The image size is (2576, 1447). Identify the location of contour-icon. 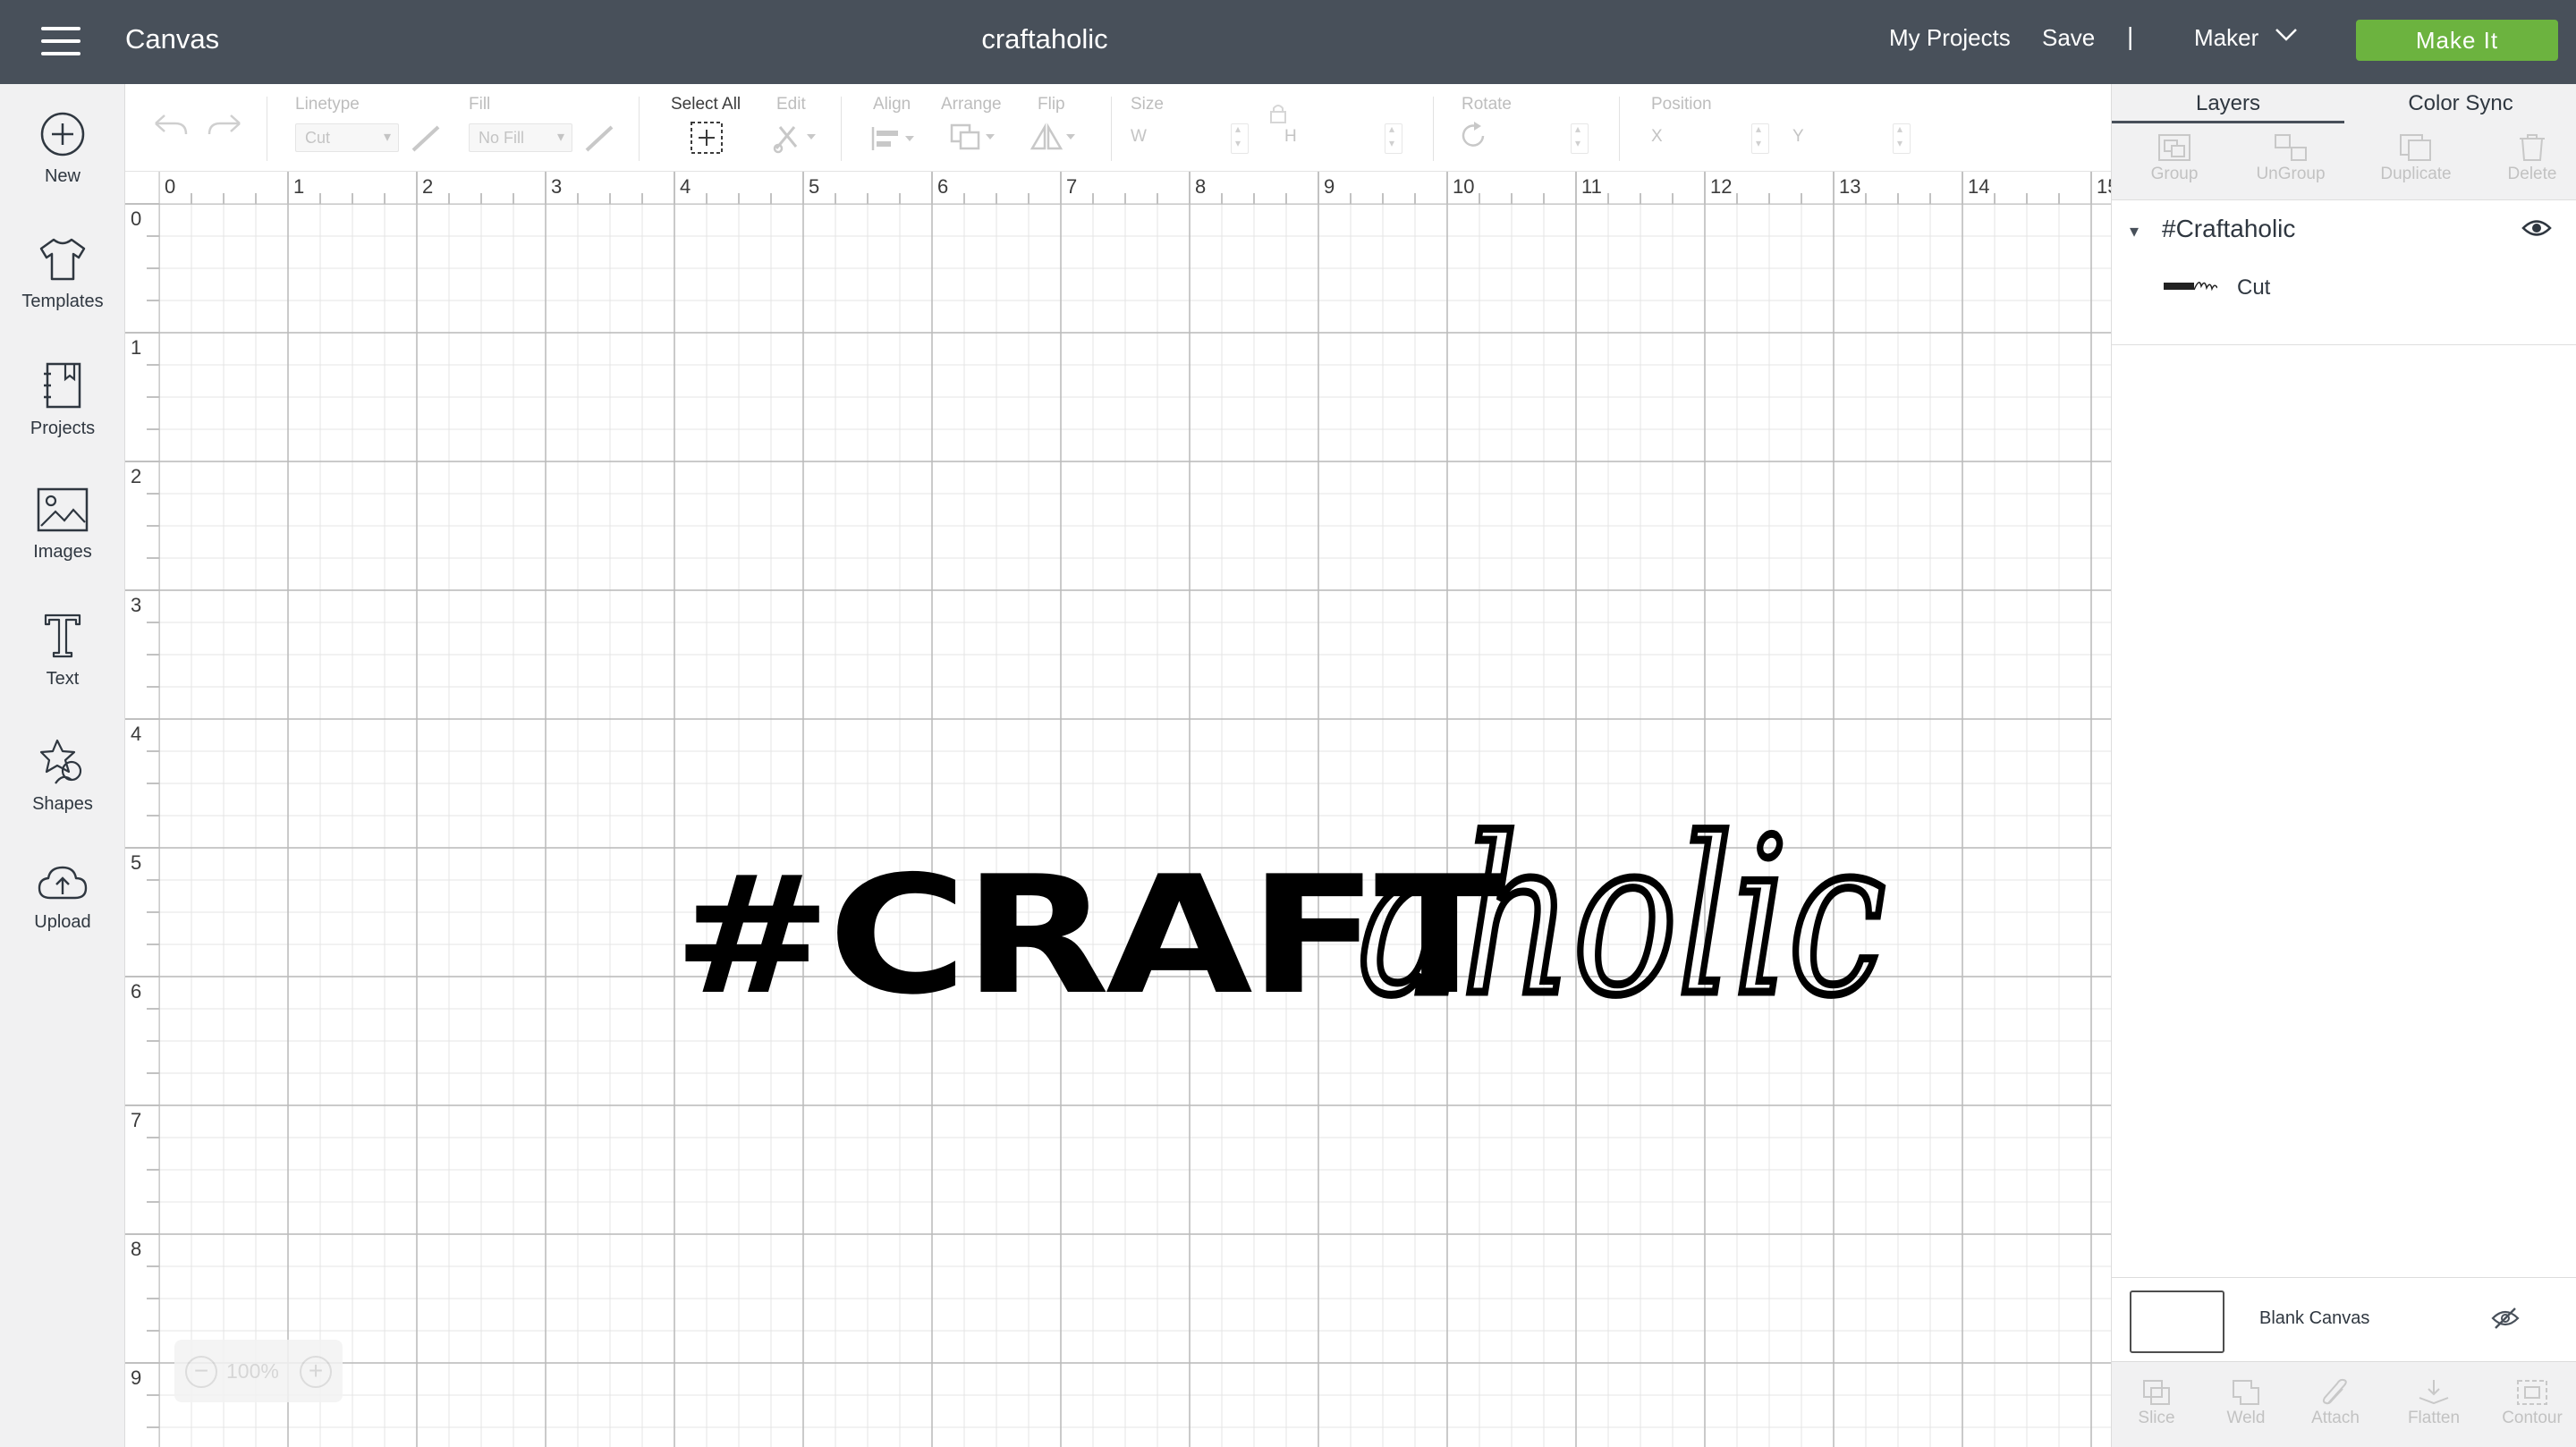
(2532, 1392).